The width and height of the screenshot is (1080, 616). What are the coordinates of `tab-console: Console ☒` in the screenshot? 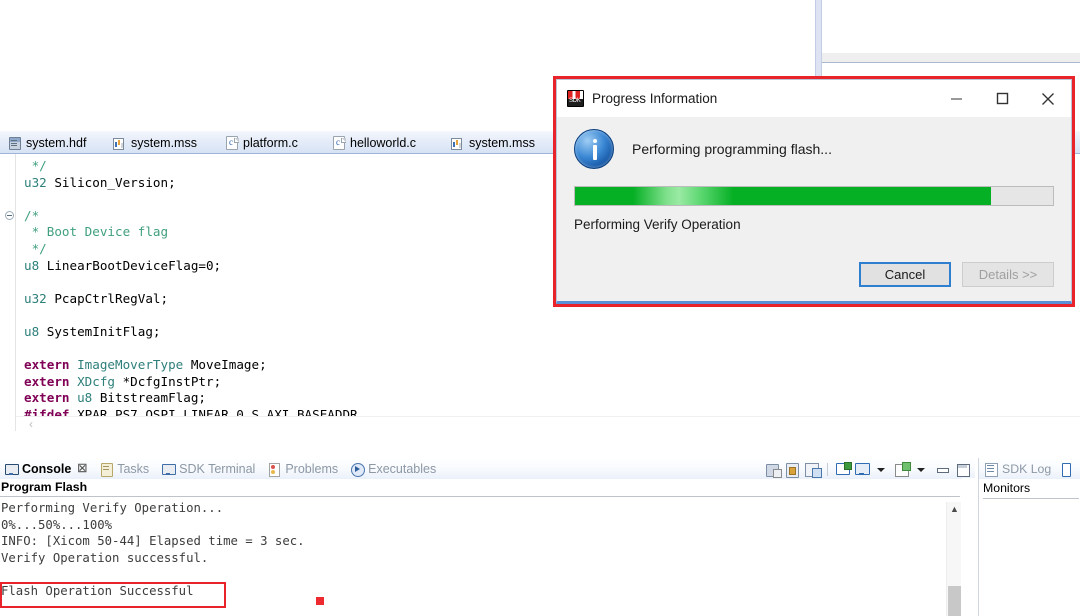 It's located at (47, 468).